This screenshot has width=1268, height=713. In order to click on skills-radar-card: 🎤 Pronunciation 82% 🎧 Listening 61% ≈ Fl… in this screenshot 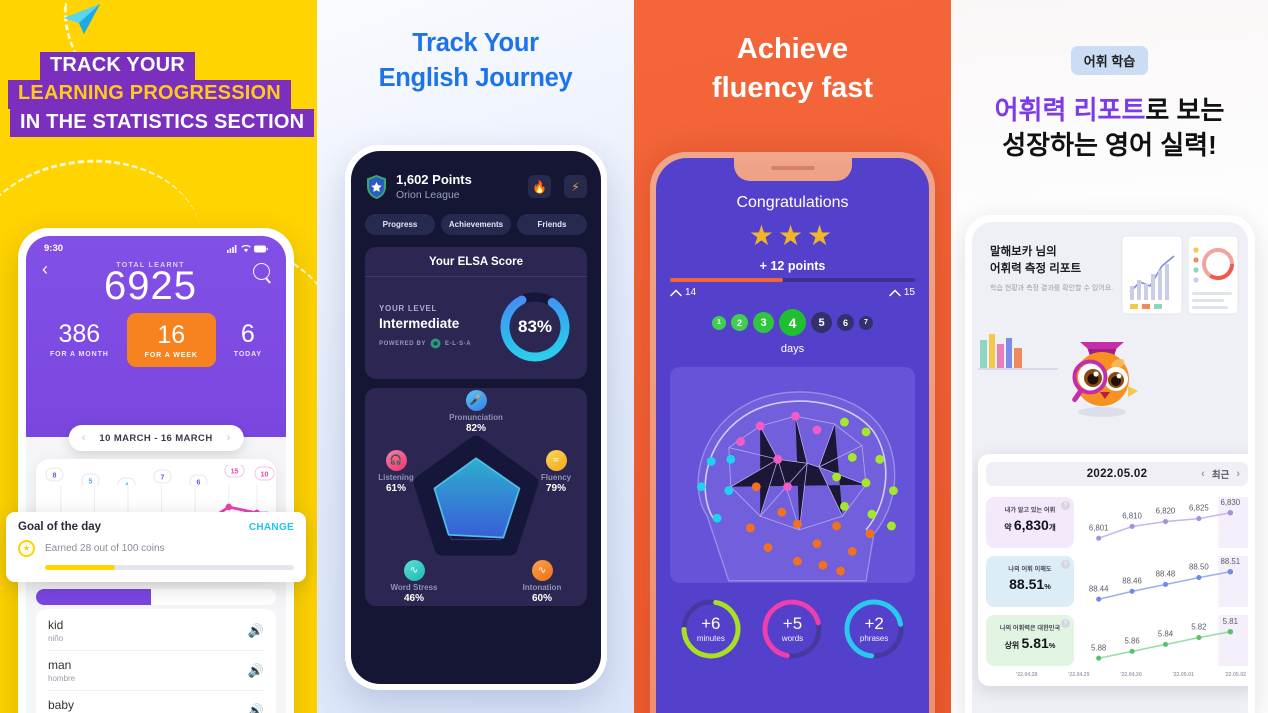, I will do `click(476, 496)`.